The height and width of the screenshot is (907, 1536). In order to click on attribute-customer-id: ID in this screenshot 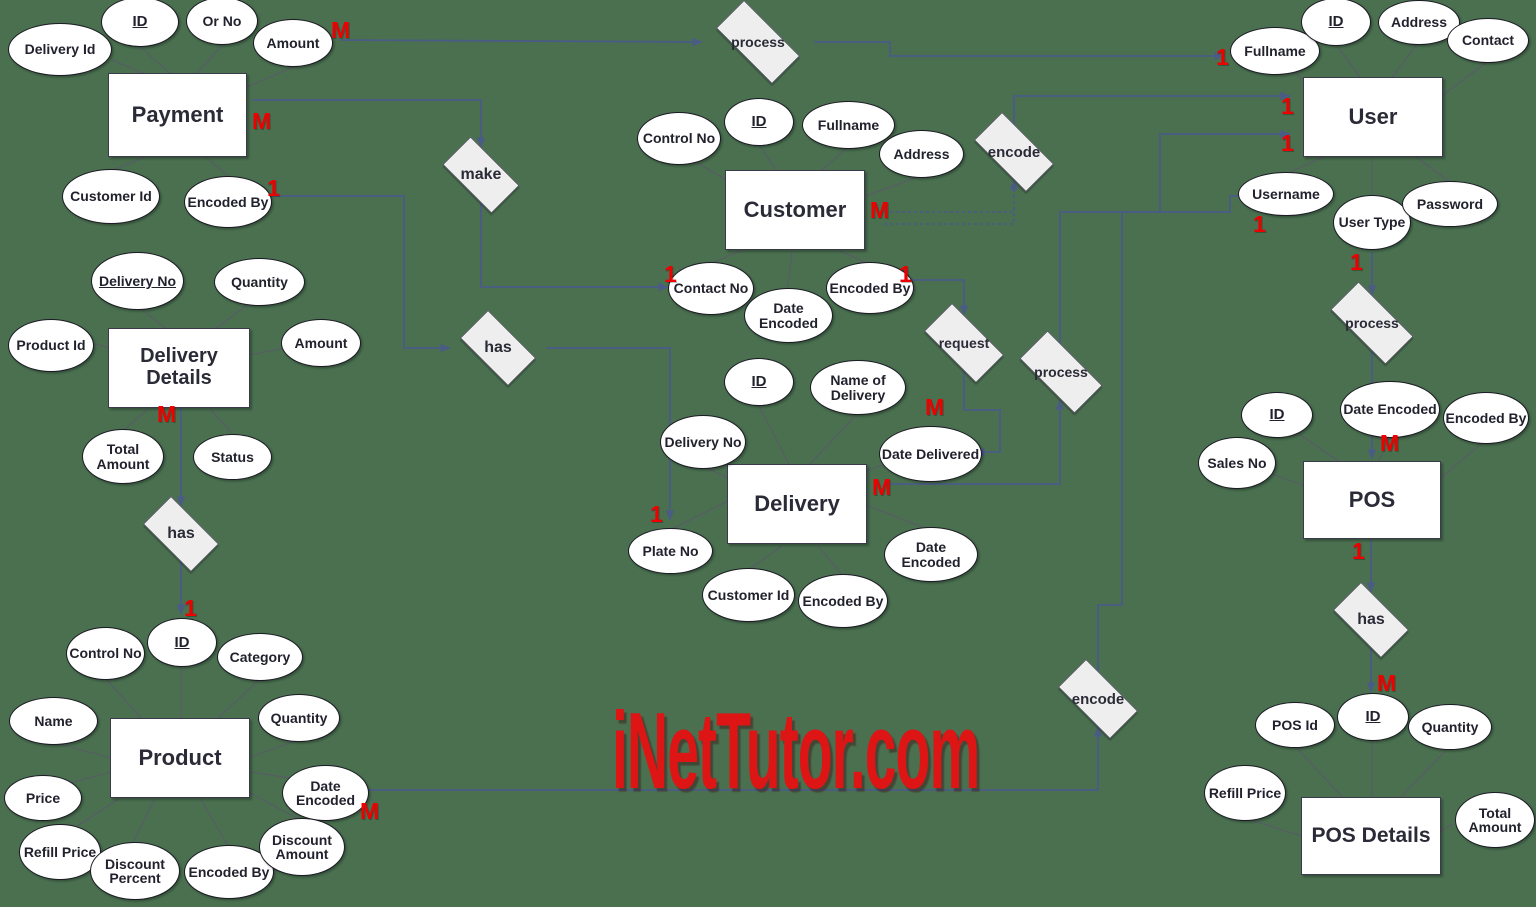, I will do `click(759, 122)`.